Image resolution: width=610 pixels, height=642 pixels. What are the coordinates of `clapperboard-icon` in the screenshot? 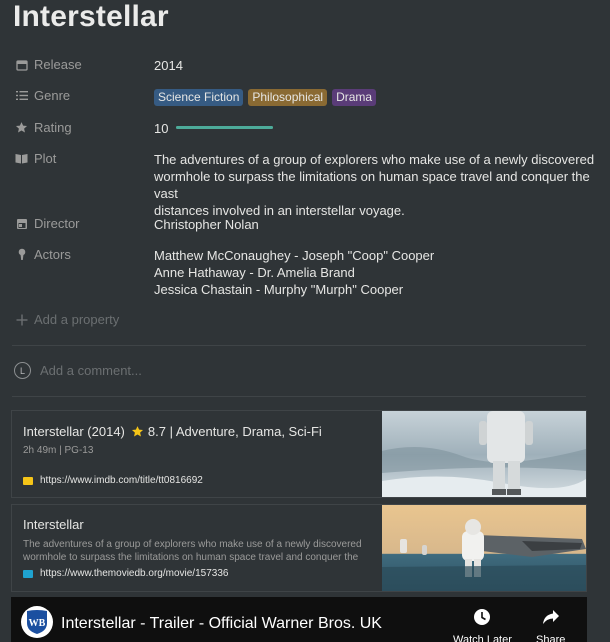 It's located at (21, 223).